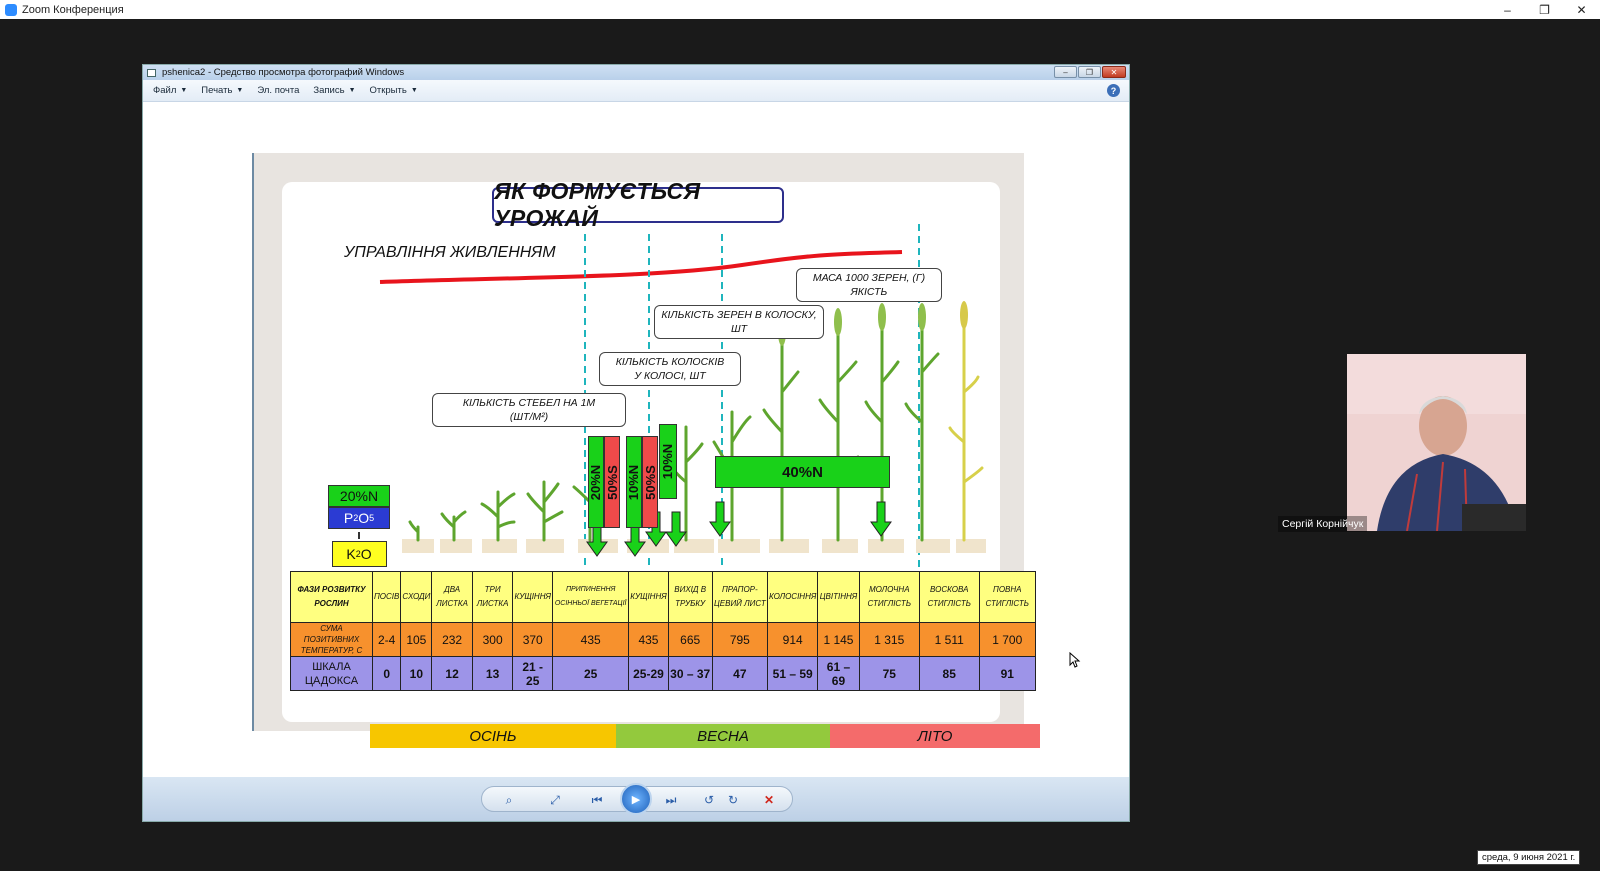 This screenshot has width=1600, height=871. What do you see at coordinates (668, 461) in the screenshot?
I see `fertilizer-bar-10n-2: 10%N` at bounding box center [668, 461].